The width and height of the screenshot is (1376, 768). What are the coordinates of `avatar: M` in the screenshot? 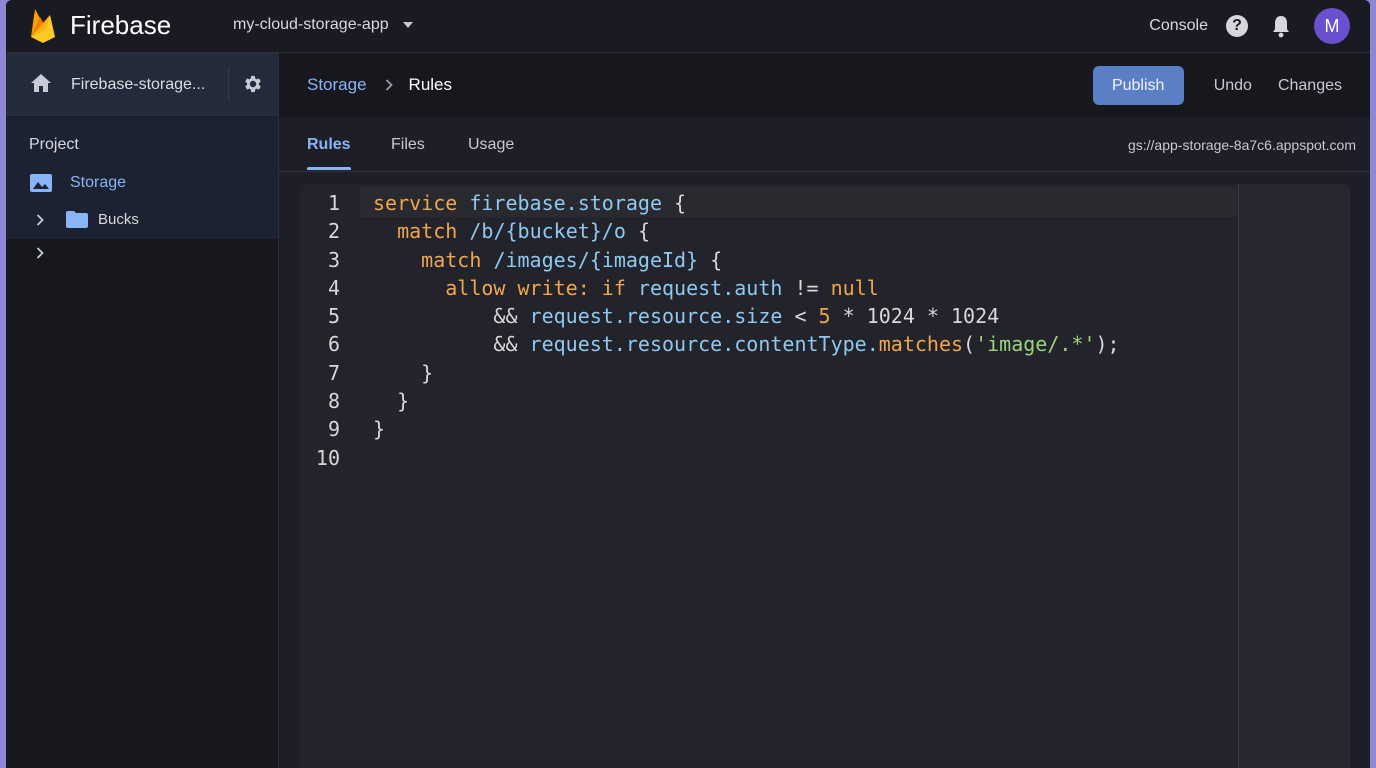 It's located at (1332, 26).